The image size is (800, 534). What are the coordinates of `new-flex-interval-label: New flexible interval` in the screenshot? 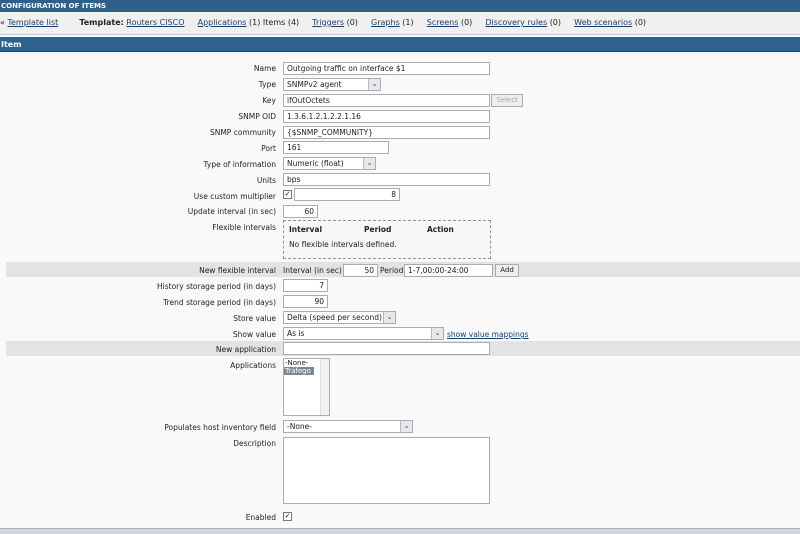 It's located at (237, 270).